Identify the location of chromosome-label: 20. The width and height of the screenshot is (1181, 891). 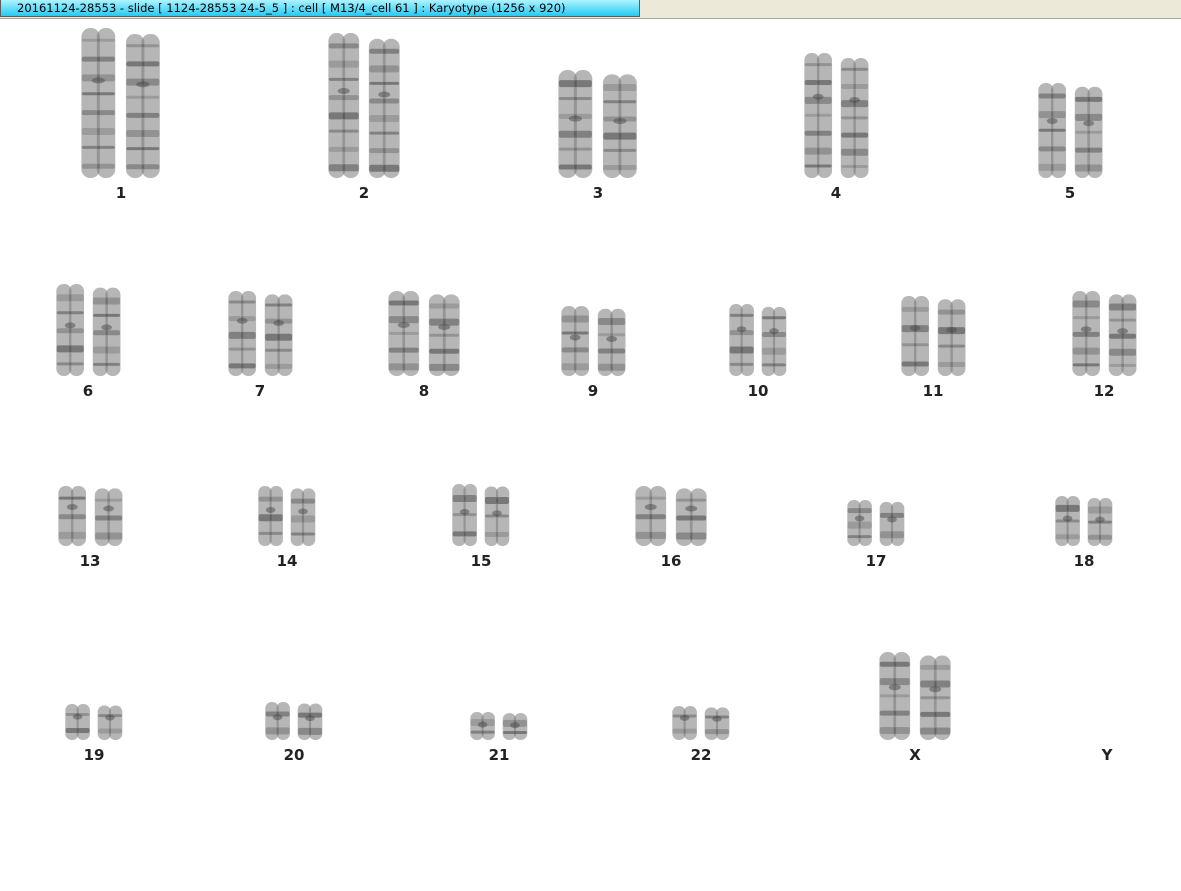
(294, 755).